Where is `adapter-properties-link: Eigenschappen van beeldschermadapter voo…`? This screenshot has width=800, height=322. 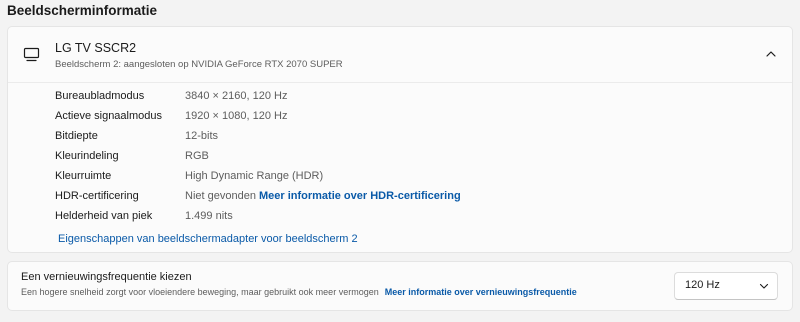 adapter-properties-link: Eigenschappen van beeldschermadapter voo… is located at coordinates (208, 239).